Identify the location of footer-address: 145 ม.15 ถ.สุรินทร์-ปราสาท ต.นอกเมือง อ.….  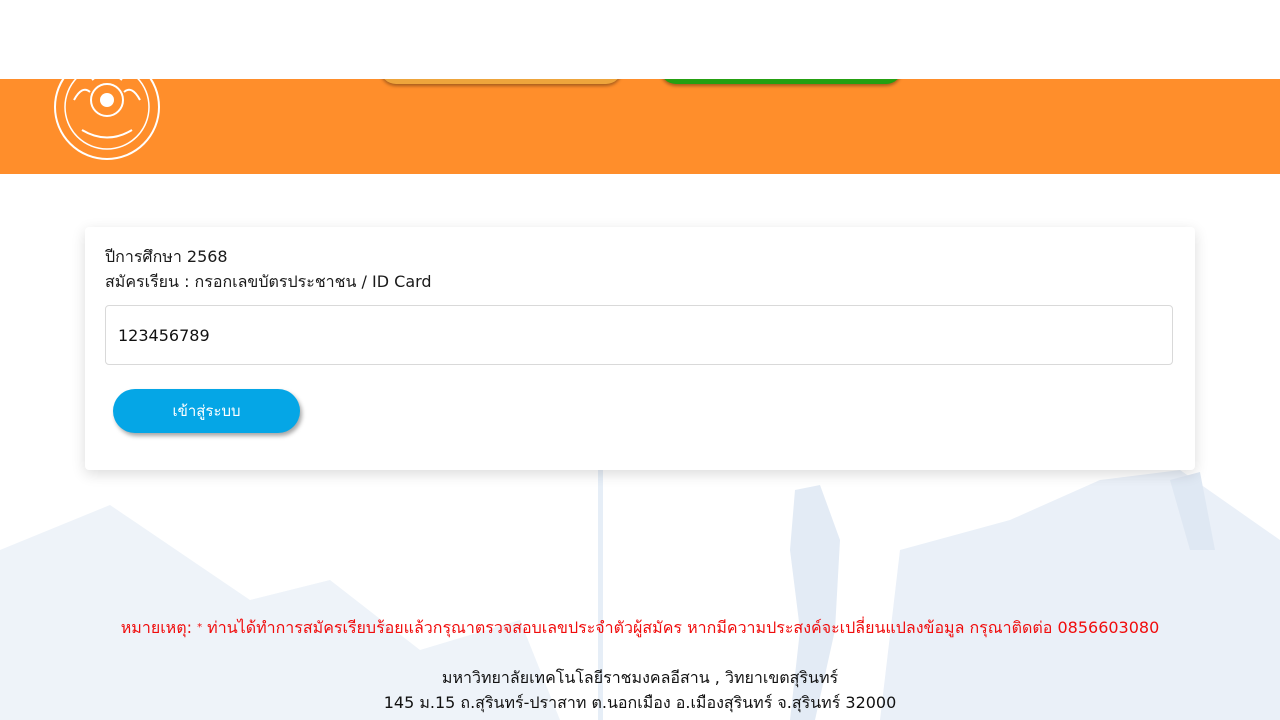
(640, 702).